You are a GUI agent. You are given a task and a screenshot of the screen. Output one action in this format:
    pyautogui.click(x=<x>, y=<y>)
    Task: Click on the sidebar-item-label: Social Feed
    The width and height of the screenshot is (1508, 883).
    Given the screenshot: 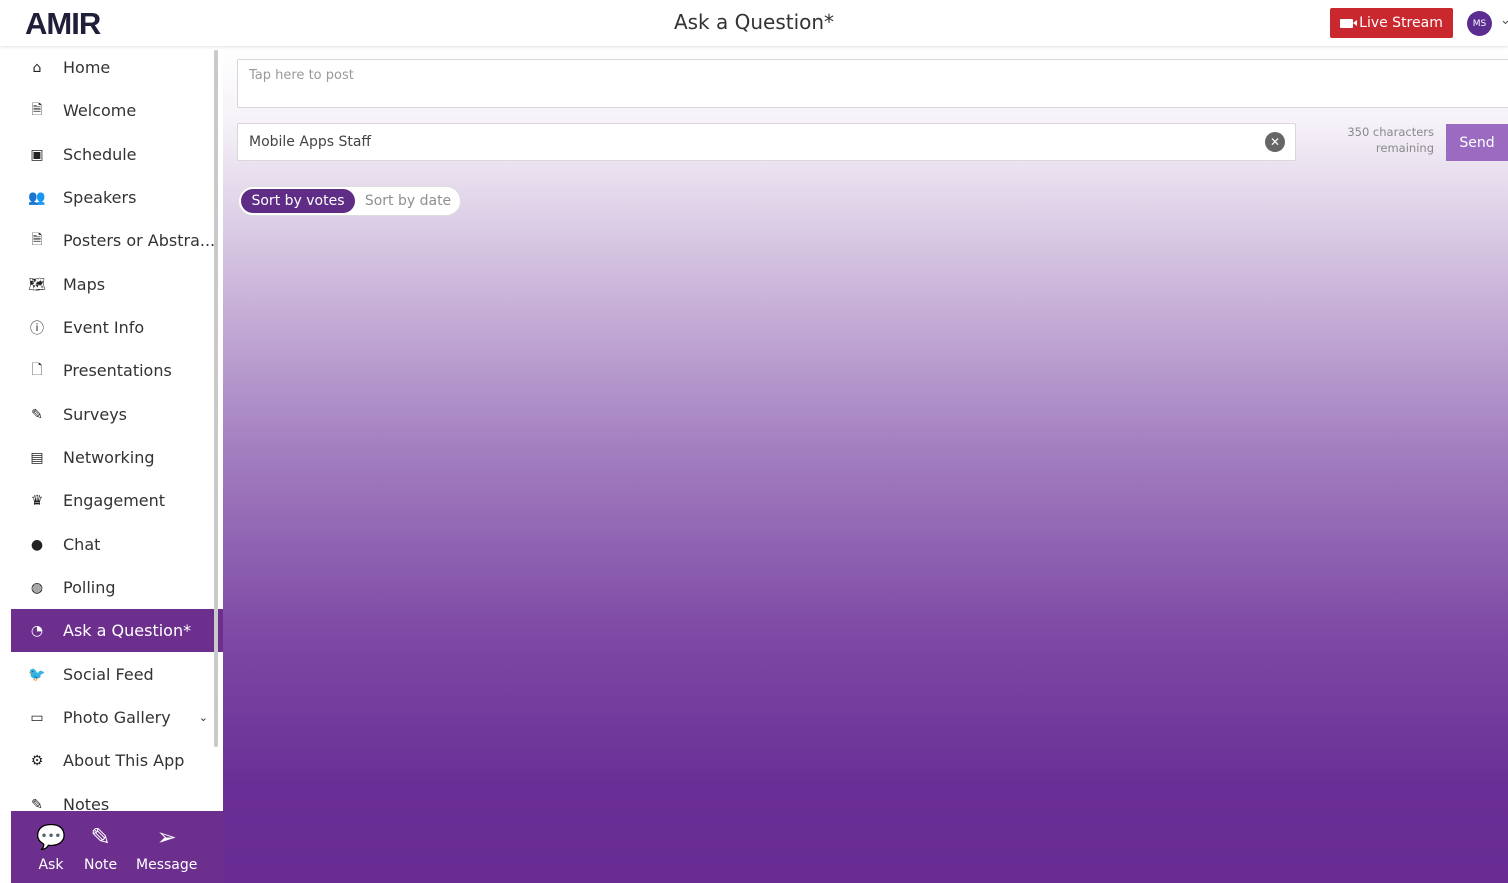 What is the action you would take?
    pyautogui.click(x=108, y=674)
    